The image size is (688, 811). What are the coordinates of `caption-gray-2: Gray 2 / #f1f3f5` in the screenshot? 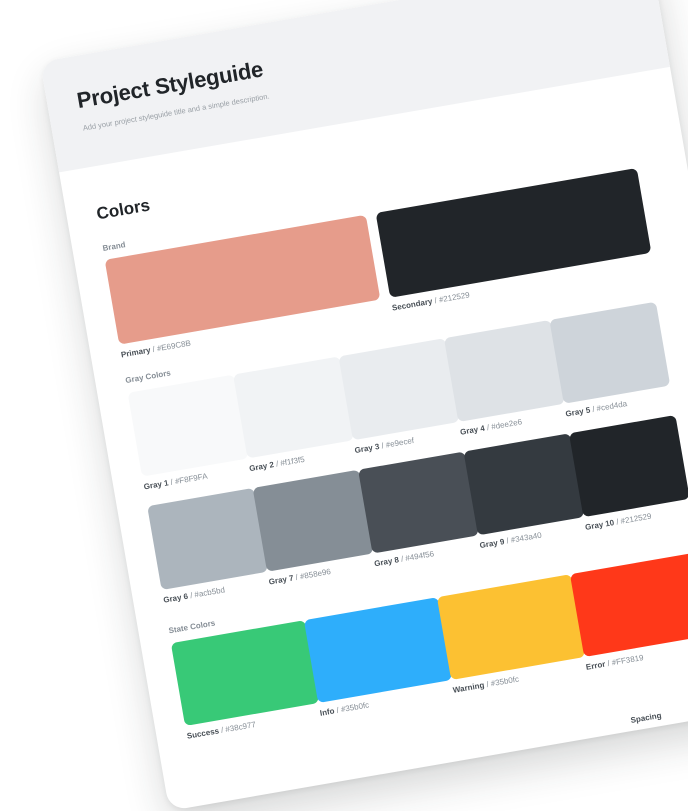 It's located at (277, 464).